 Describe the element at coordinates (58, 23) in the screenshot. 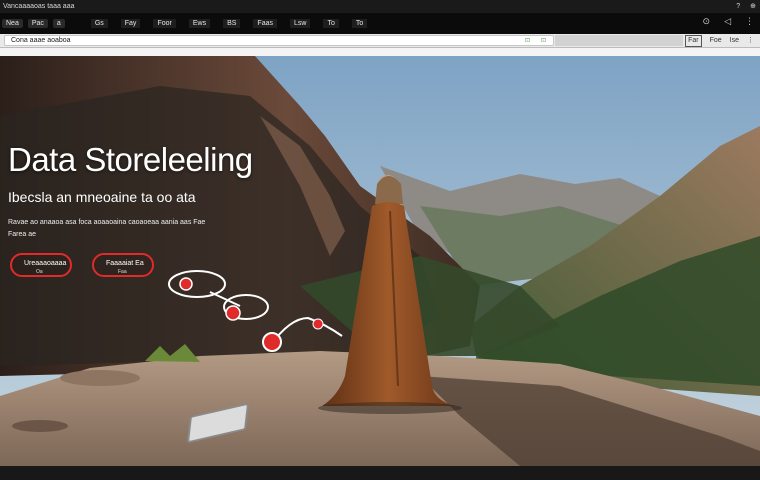

I see `menu-item-left-2: a` at that location.